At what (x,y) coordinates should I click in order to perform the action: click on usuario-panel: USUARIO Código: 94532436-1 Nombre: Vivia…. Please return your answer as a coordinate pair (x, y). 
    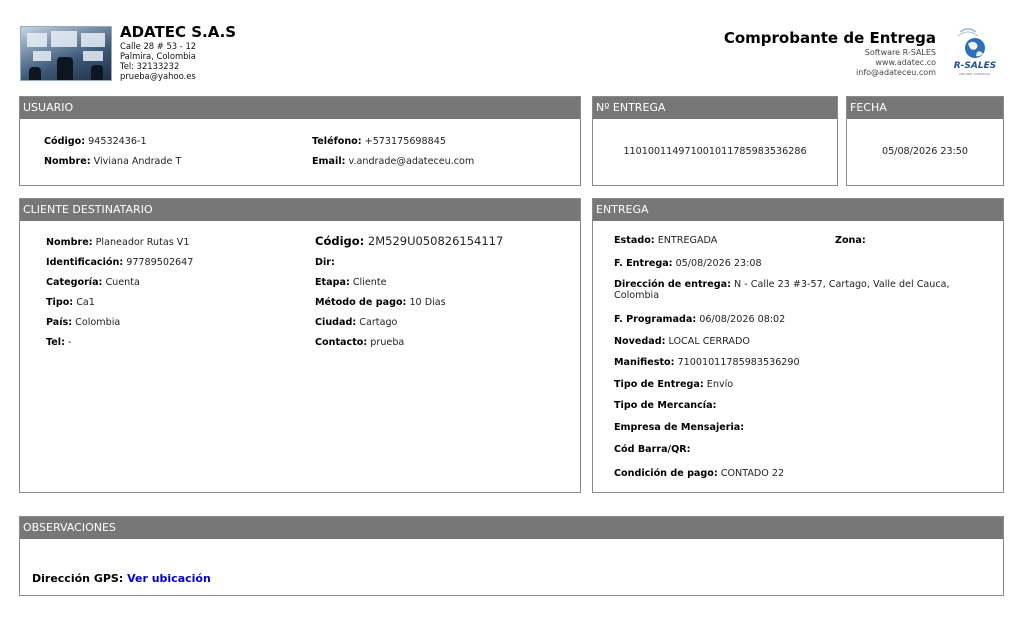
    Looking at the image, I should click on (300, 141).